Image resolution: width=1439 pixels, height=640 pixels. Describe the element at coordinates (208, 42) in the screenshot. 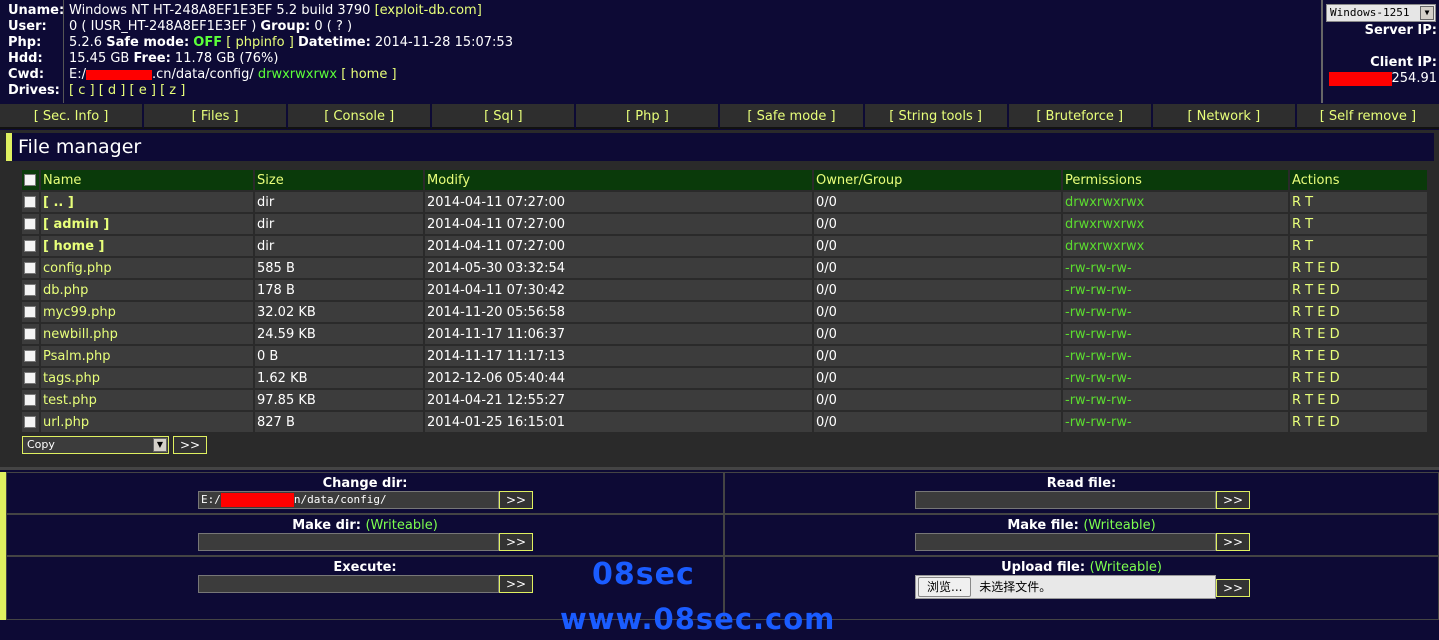

I see `safe-mode-status: OFF` at that location.